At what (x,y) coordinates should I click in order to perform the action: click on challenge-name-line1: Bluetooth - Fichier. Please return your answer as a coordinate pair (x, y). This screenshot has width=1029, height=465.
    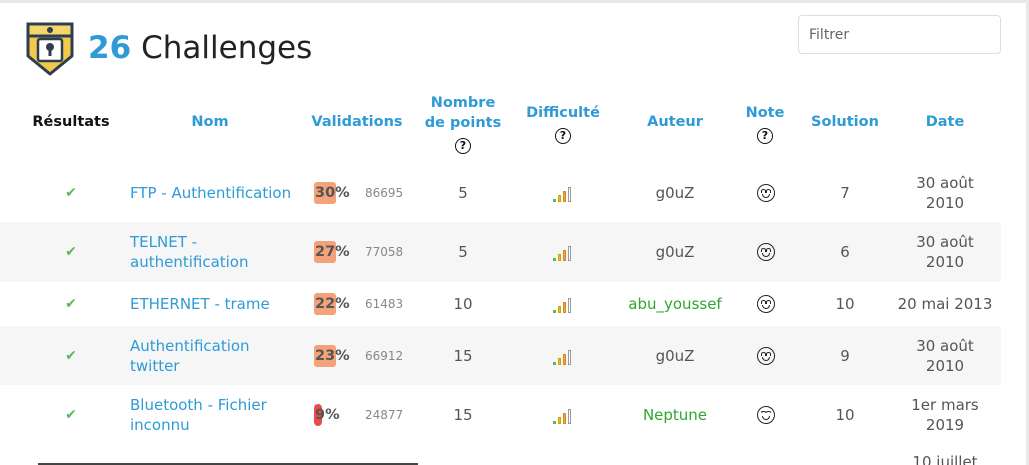
    Looking at the image, I should click on (198, 404).